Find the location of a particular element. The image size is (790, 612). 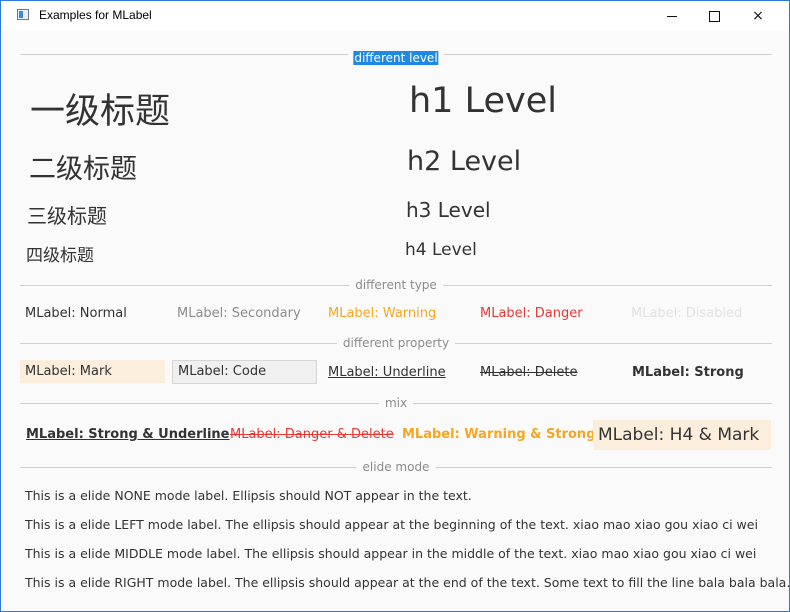

maximize-button is located at coordinates (714, 16).